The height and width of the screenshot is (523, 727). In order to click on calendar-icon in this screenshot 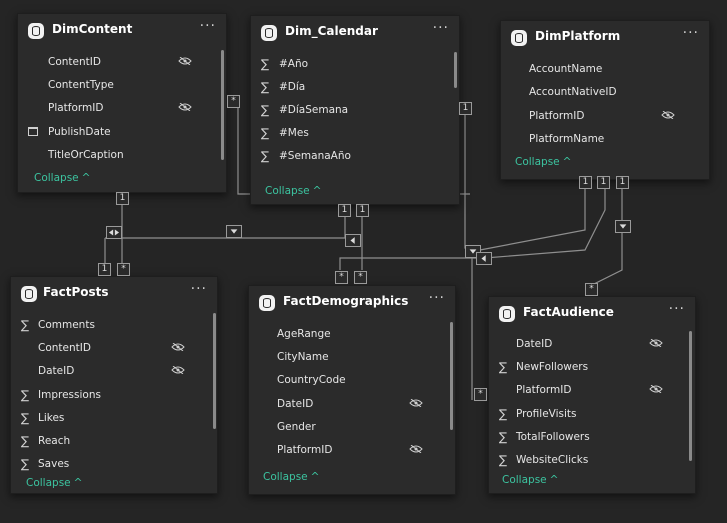, I will do `click(33, 131)`.